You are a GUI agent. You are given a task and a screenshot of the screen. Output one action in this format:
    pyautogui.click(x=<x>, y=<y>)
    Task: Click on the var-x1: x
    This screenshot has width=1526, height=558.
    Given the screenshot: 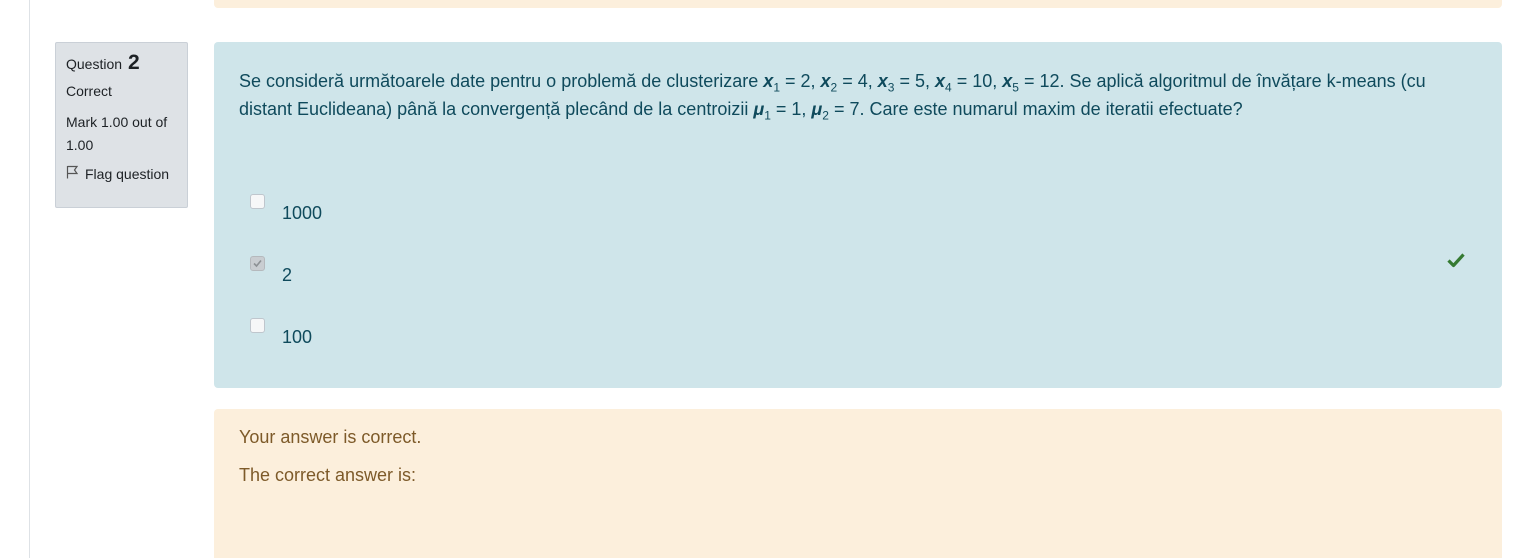 What is the action you would take?
    pyautogui.click(x=768, y=81)
    